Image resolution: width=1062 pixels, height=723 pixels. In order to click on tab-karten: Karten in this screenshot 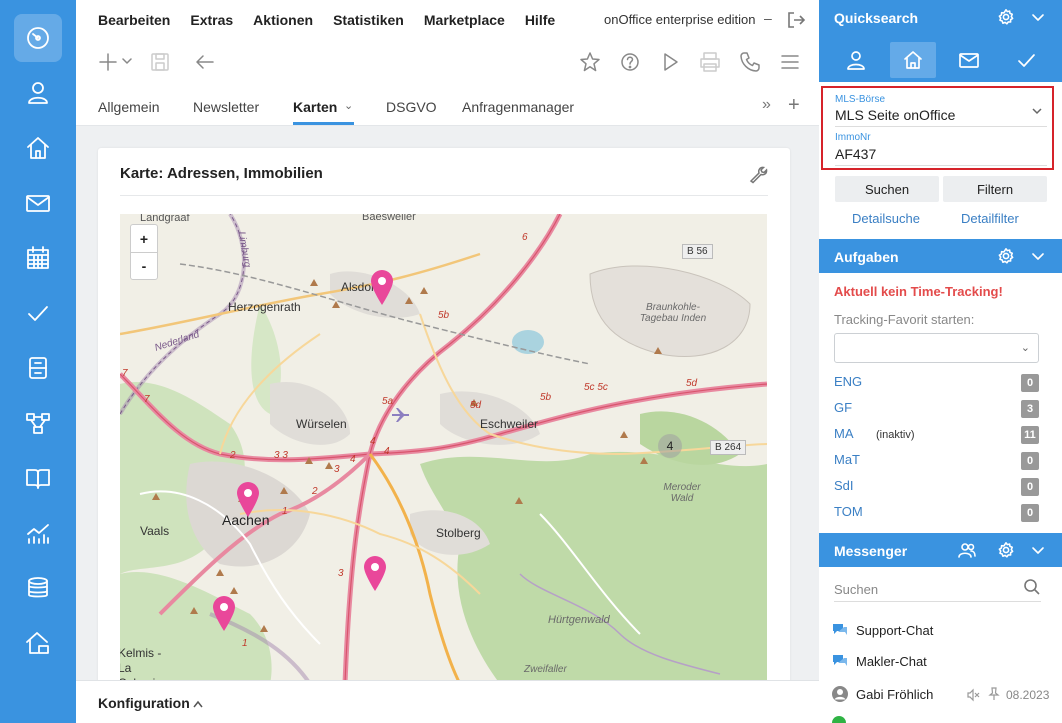, I will do `click(315, 107)`.